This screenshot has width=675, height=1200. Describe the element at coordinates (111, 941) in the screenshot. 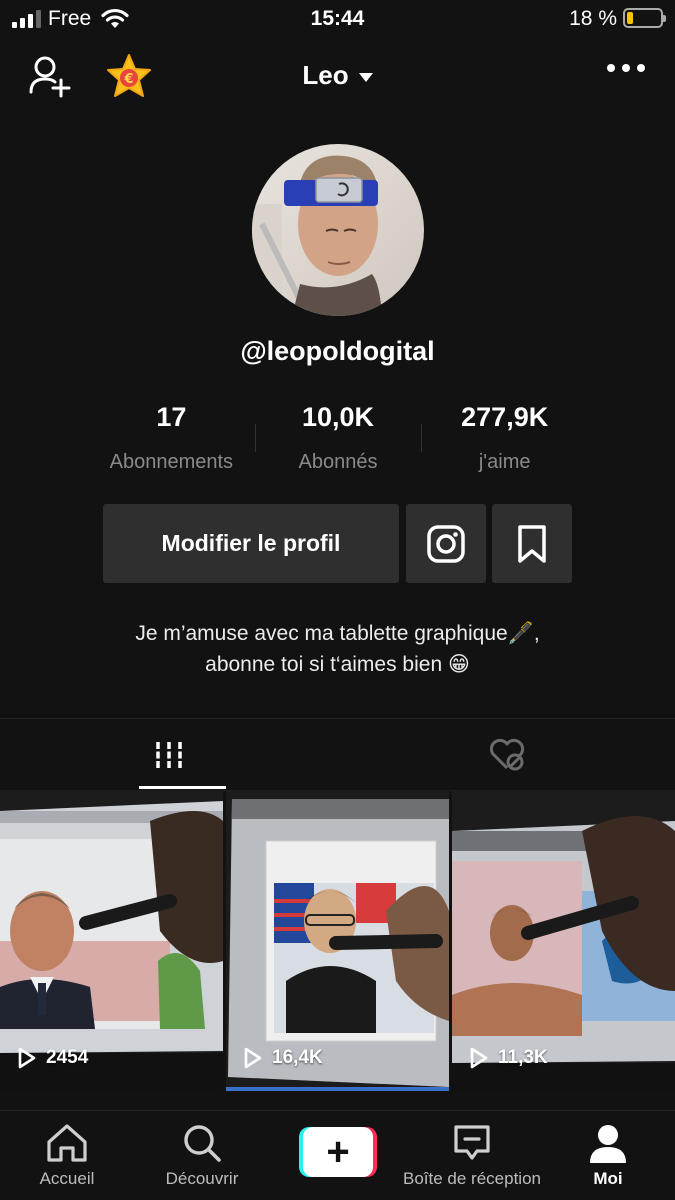

I see `video-thumbnail: 2454` at that location.